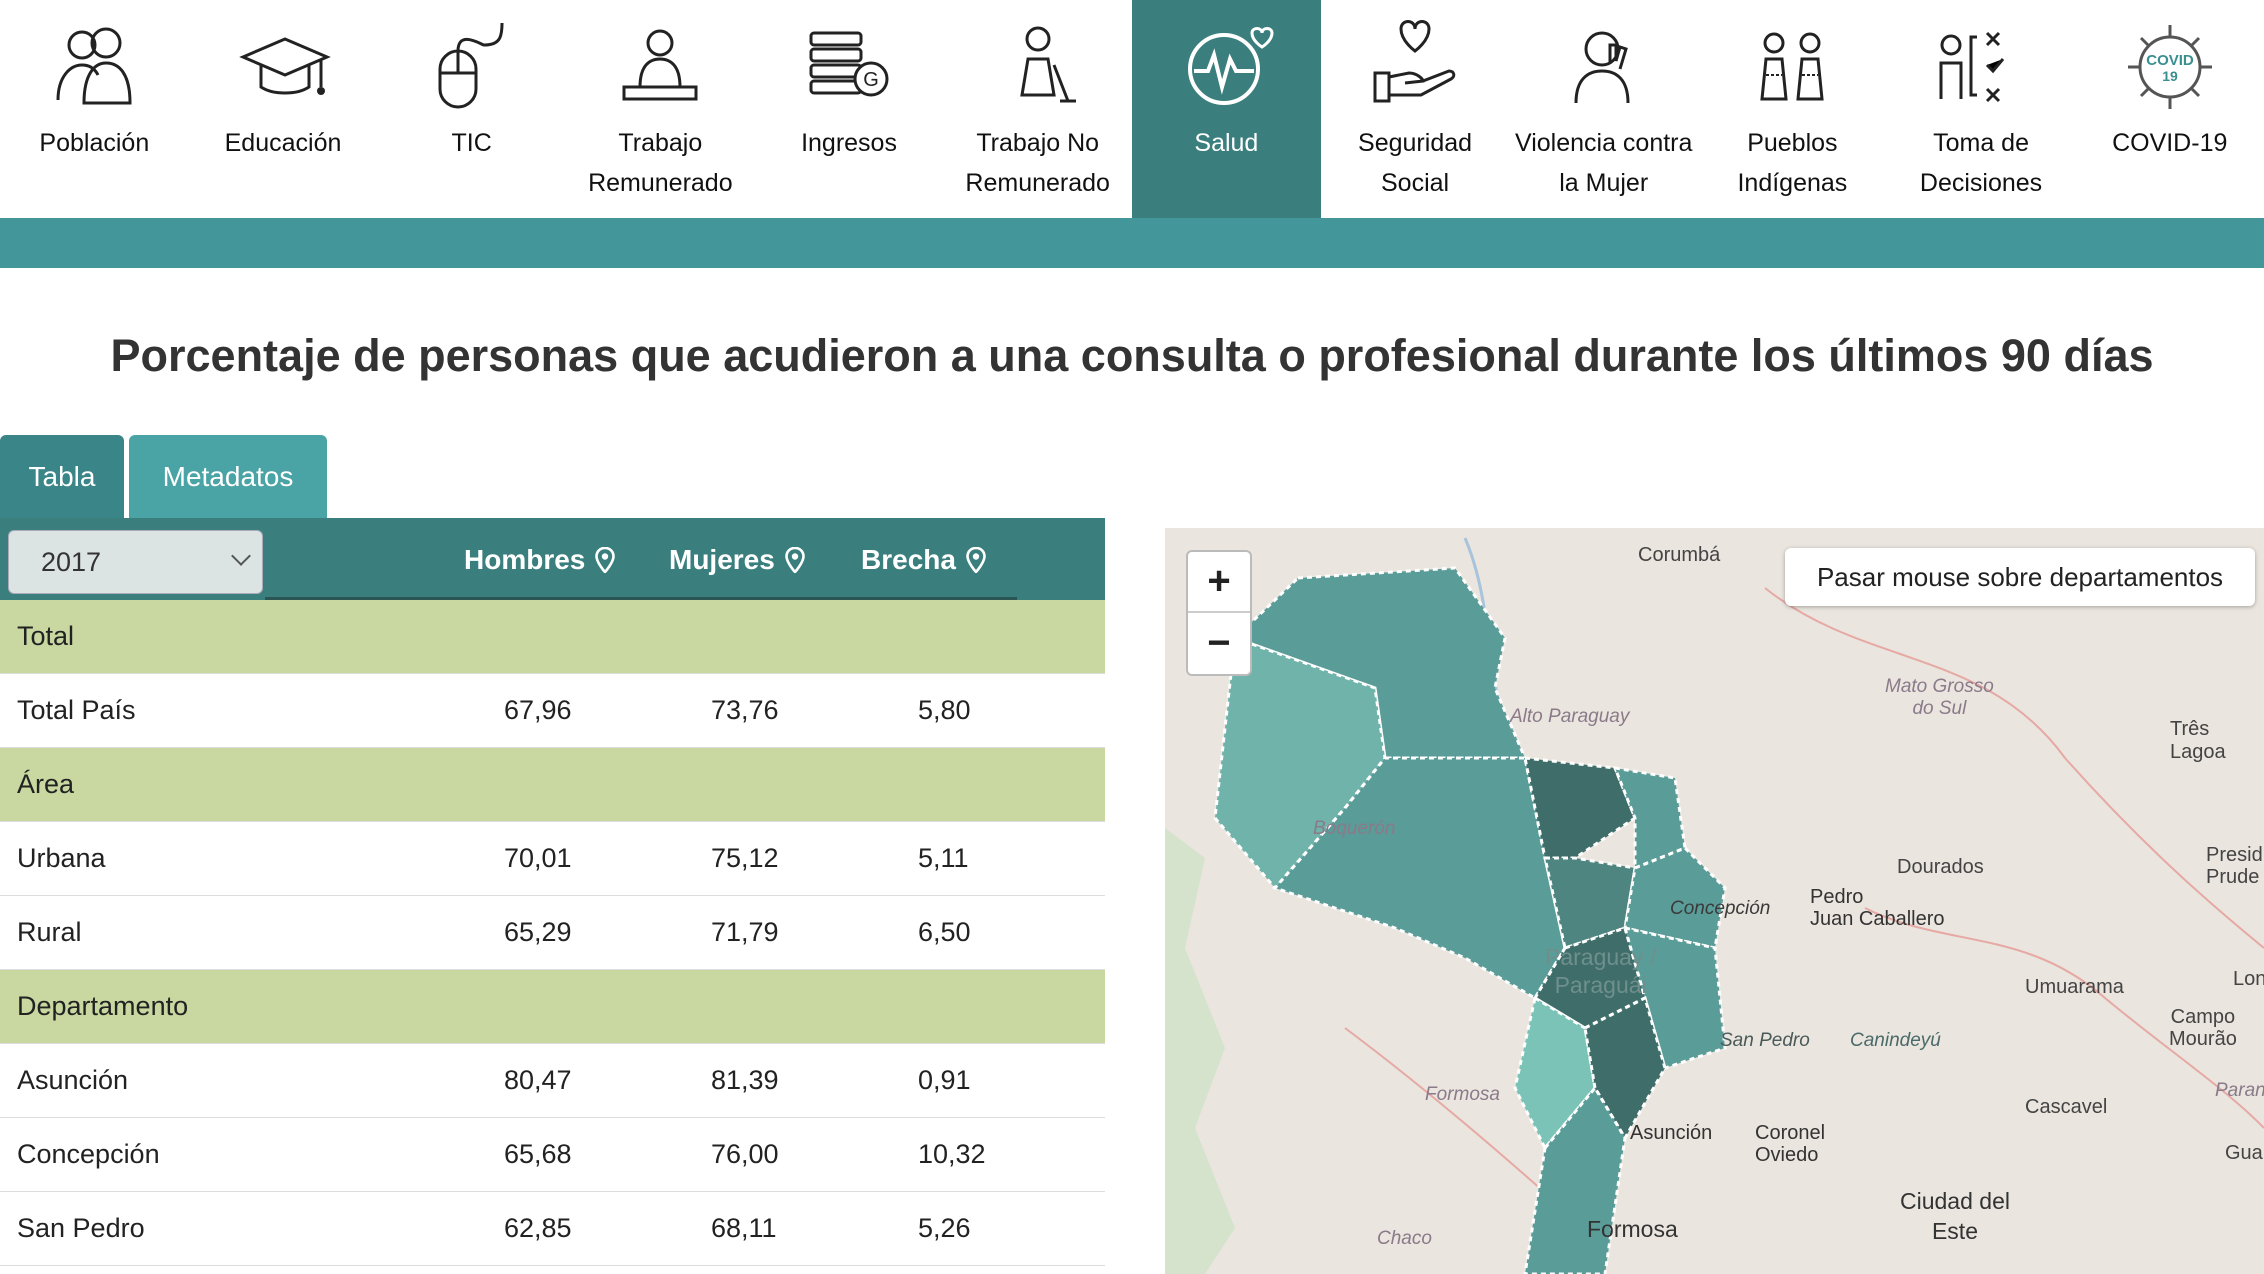 Image resolution: width=2264 pixels, height=1274 pixels. Describe the element at coordinates (1462, 1094) in the screenshot. I see `map-label-formosa-region: Formosa` at that location.